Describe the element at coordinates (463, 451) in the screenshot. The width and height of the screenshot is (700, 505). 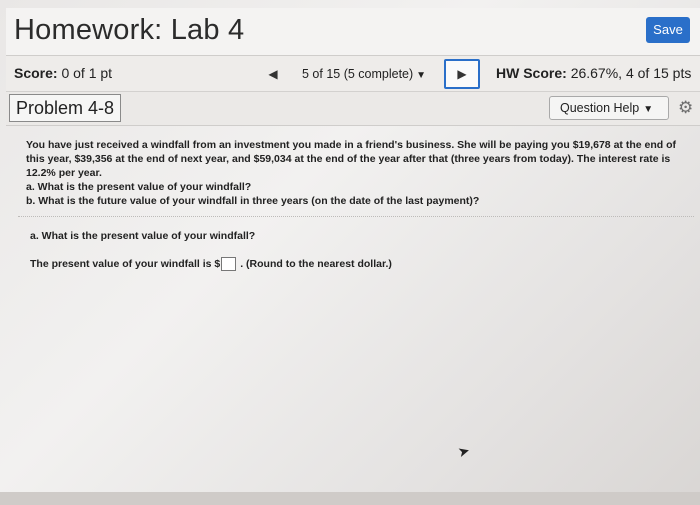
I see `mouse-cursor-icon: ➤` at that location.